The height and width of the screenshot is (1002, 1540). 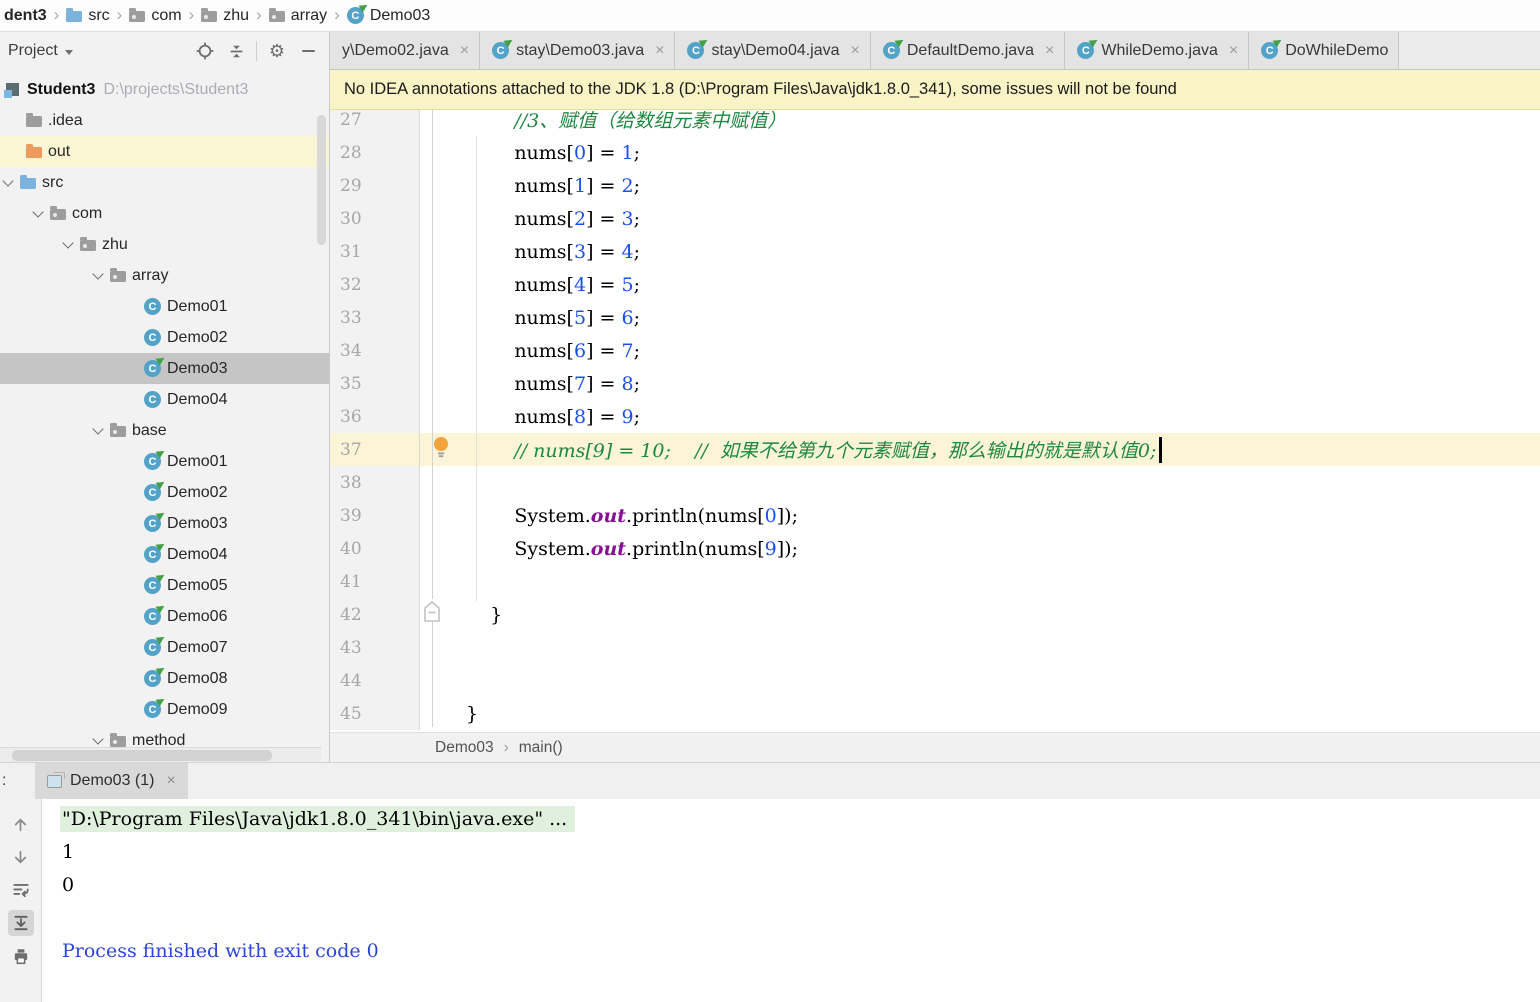 I want to click on editor-tab-defaultdemo-java: C DefaultDemo.java ×, so click(x=968, y=50).